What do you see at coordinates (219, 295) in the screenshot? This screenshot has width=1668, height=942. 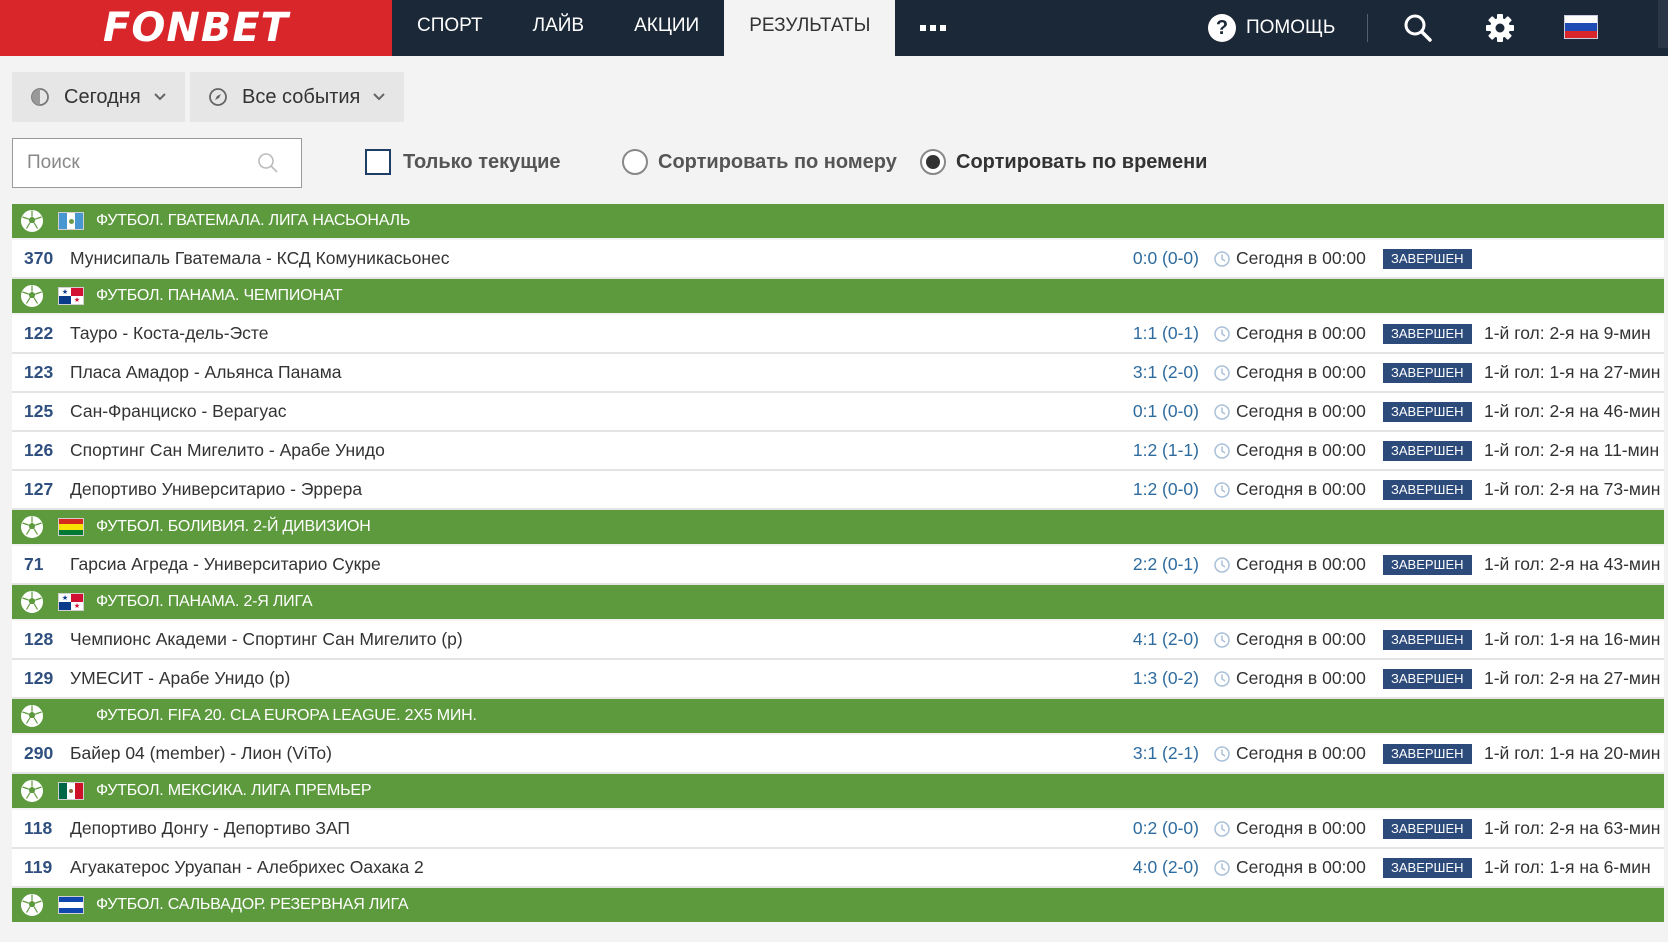 I see `league-name: ФУТБОЛ. ПАНАМА. ЧЕМПИОНАТ` at bounding box center [219, 295].